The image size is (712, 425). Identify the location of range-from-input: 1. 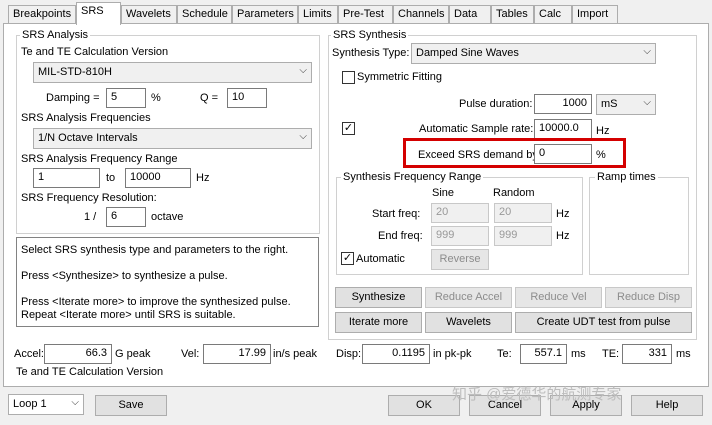
(66, 178).